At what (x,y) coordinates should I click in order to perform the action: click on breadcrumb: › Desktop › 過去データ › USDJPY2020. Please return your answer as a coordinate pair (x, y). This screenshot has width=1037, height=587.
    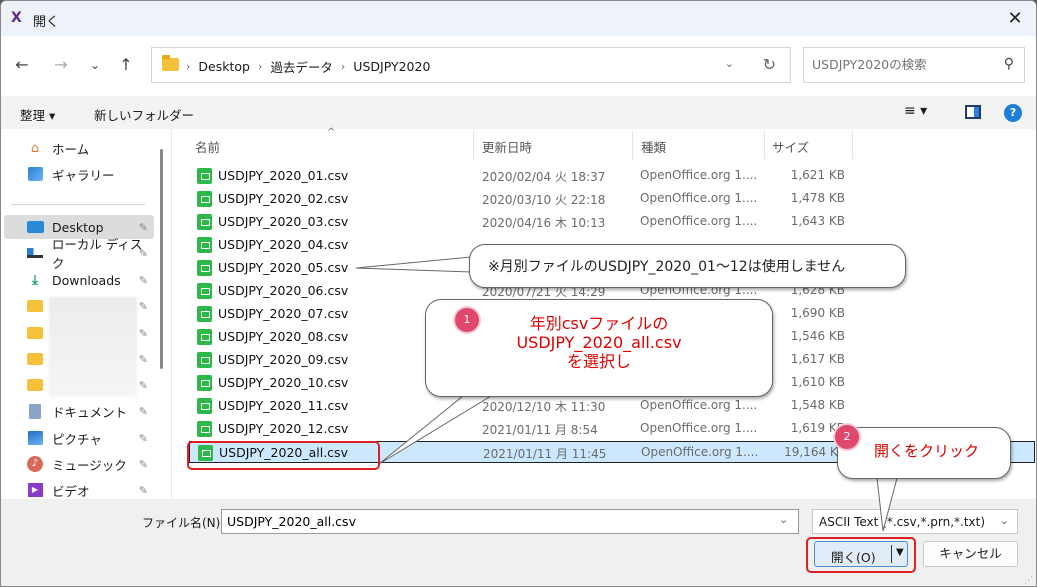
    Looking at the image, I should click on (308, 66).